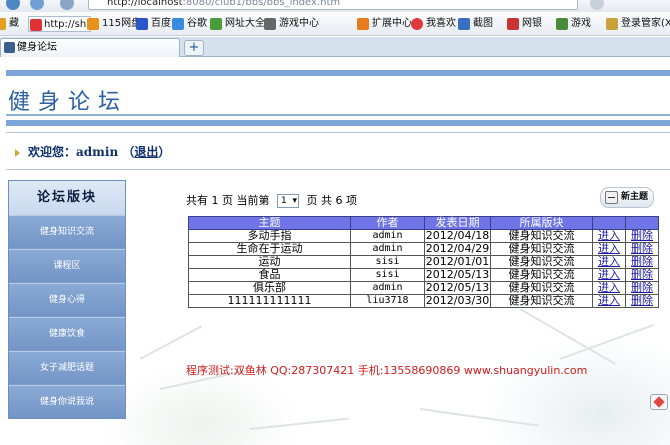 This screenshot has height=445, width=670. I want to click on refresh-icon, so click(597, 5).